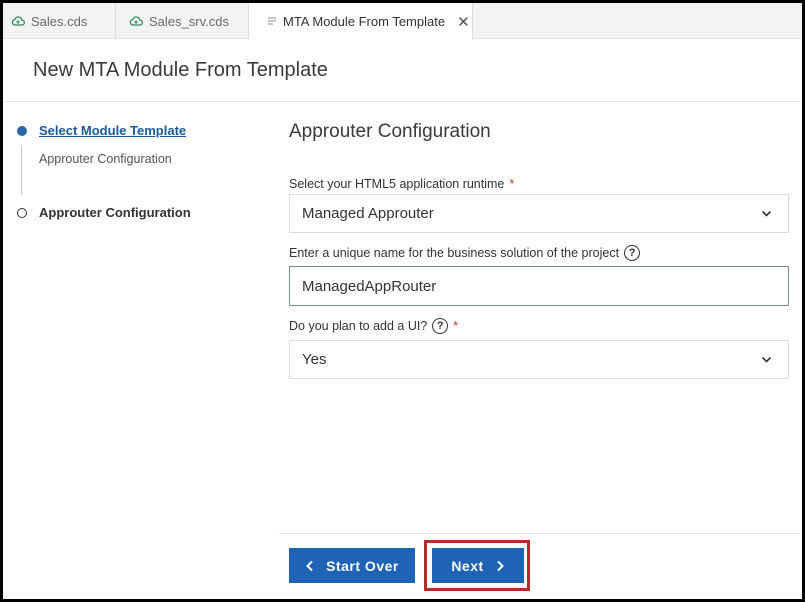  Describe the element at coordinates (22, 131) in the screenshot. I see `step-indicator-active` at that location.